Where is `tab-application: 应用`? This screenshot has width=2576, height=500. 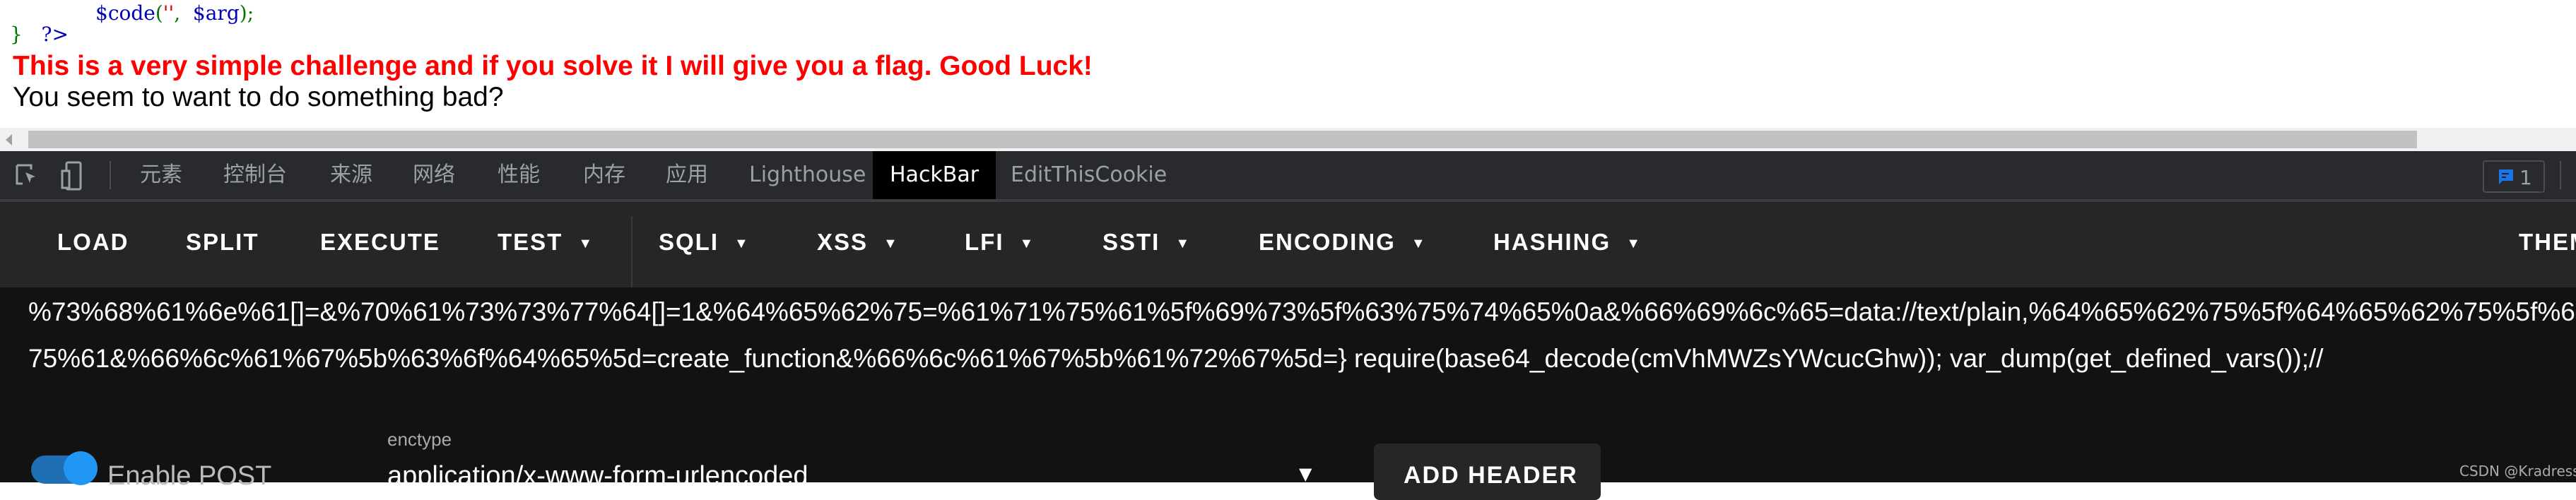 tab-application: 应用 is located at coordinates (687, 175).